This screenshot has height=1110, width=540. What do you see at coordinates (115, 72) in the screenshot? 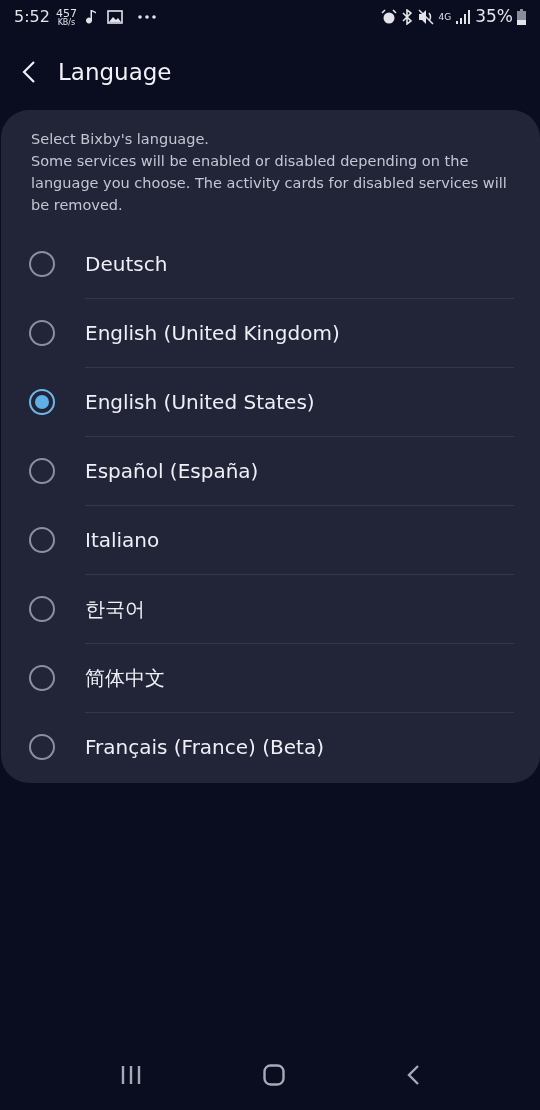
I see `page-title: Language` at bounding box center [115, 72].